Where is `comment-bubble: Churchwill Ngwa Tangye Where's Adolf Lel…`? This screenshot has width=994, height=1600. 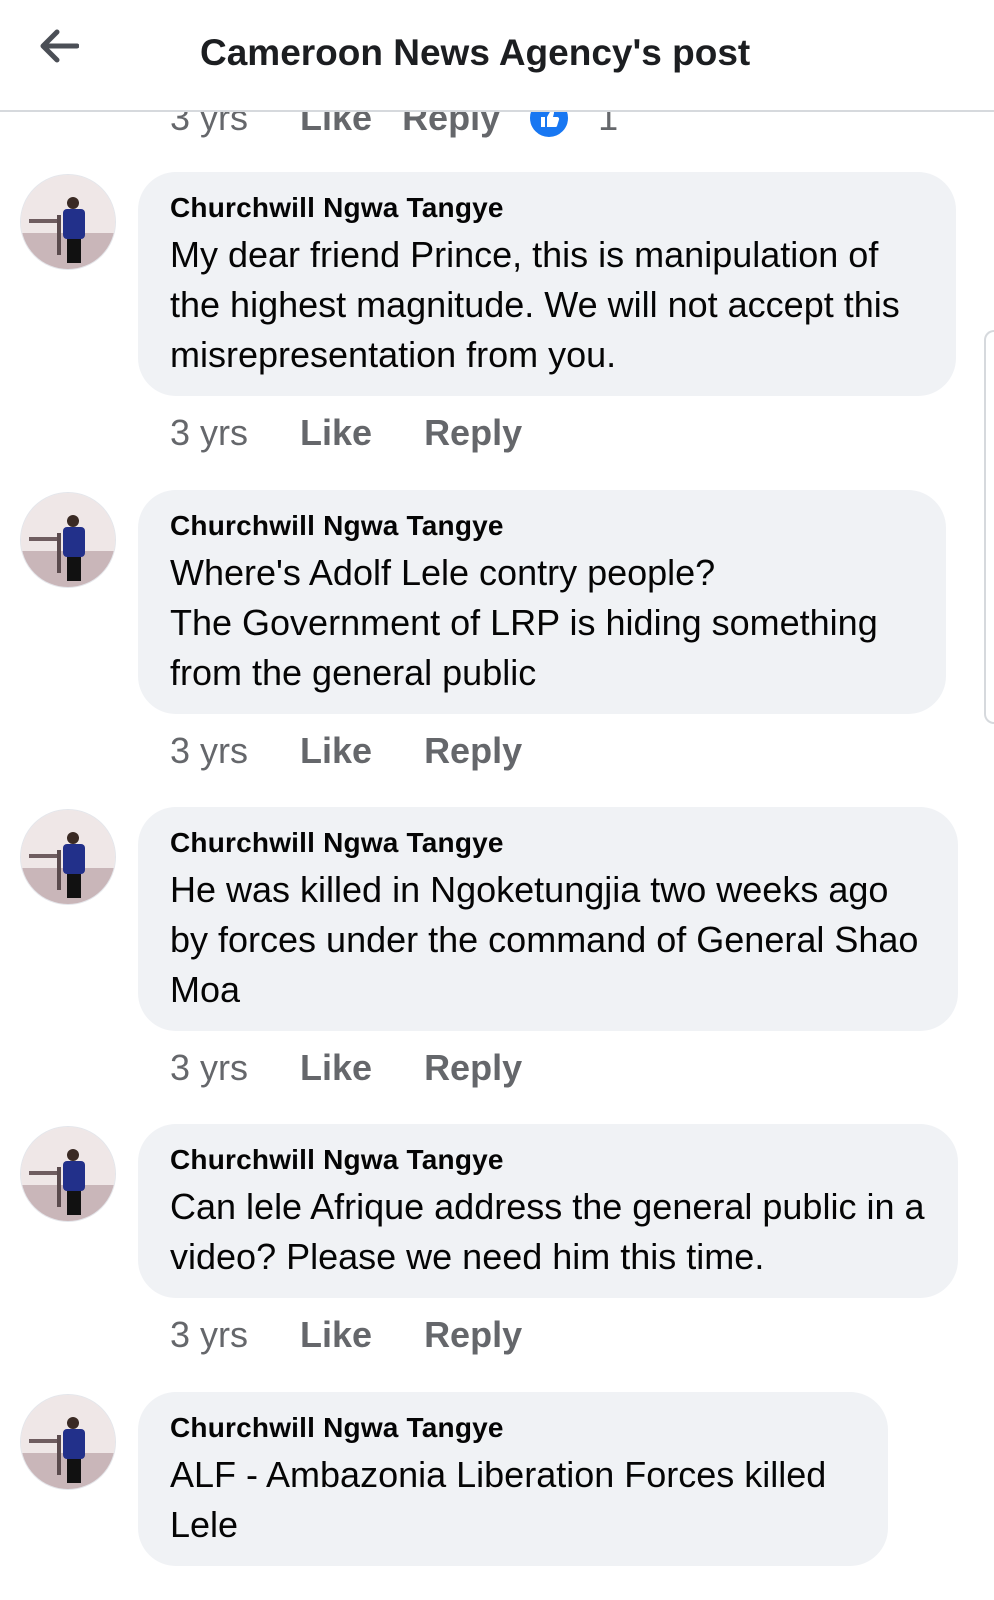
comment-bubble: Churchwill Ngwa Tangye Where's Adolf Lel… is located at coordinates (542, 602).